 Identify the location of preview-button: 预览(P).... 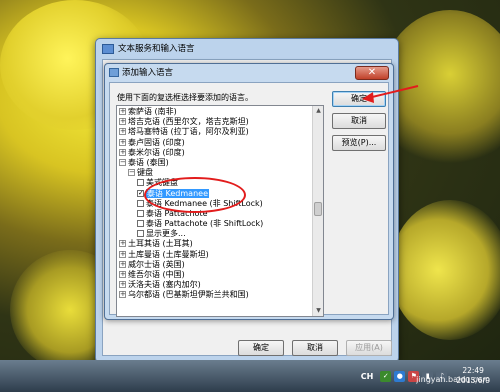
(359, 143).